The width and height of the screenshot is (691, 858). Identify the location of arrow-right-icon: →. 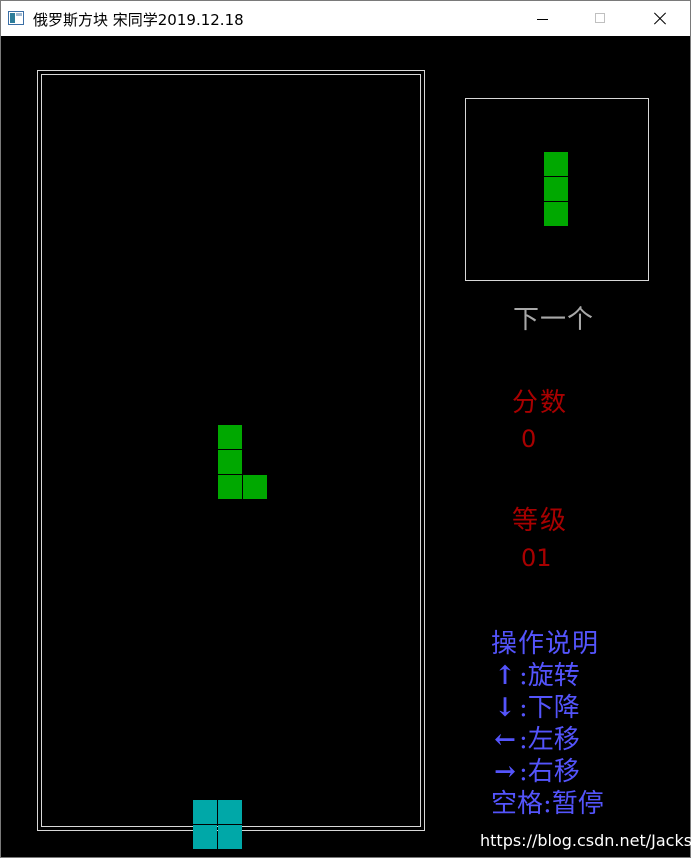
(505, 772).